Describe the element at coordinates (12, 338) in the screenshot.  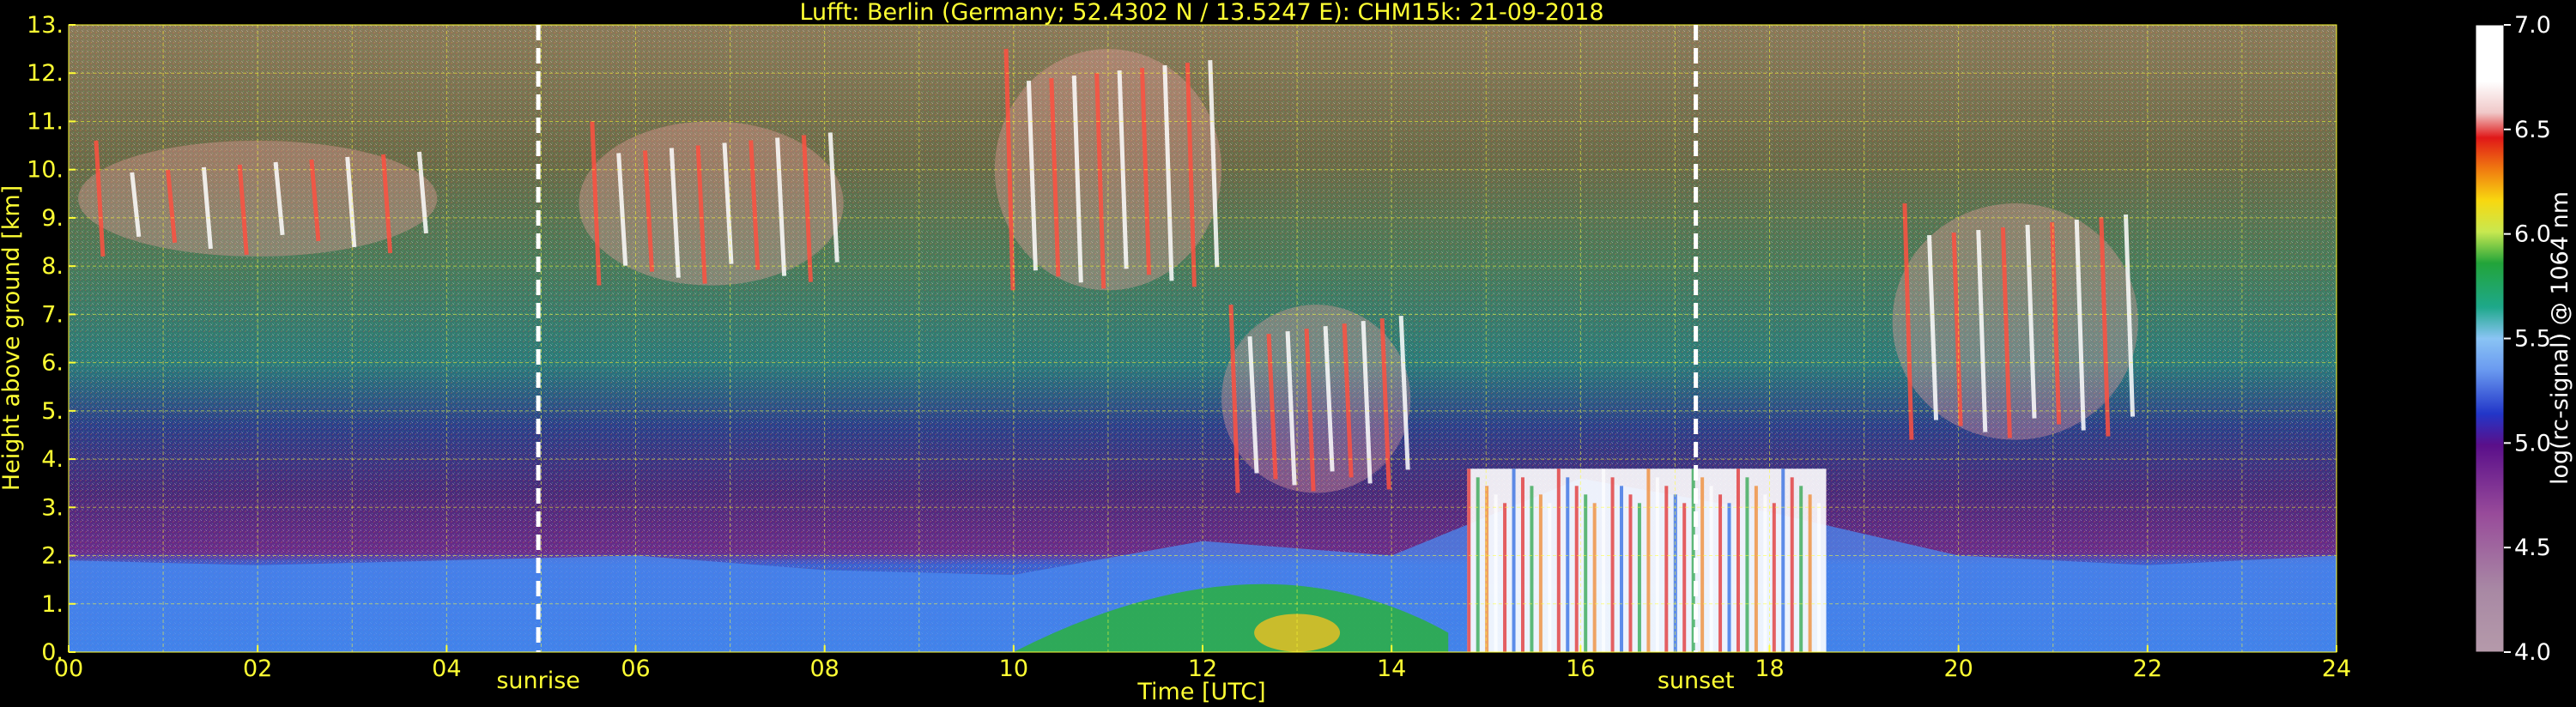
I see `y-axis-label: Height above ground [km]` at that location.